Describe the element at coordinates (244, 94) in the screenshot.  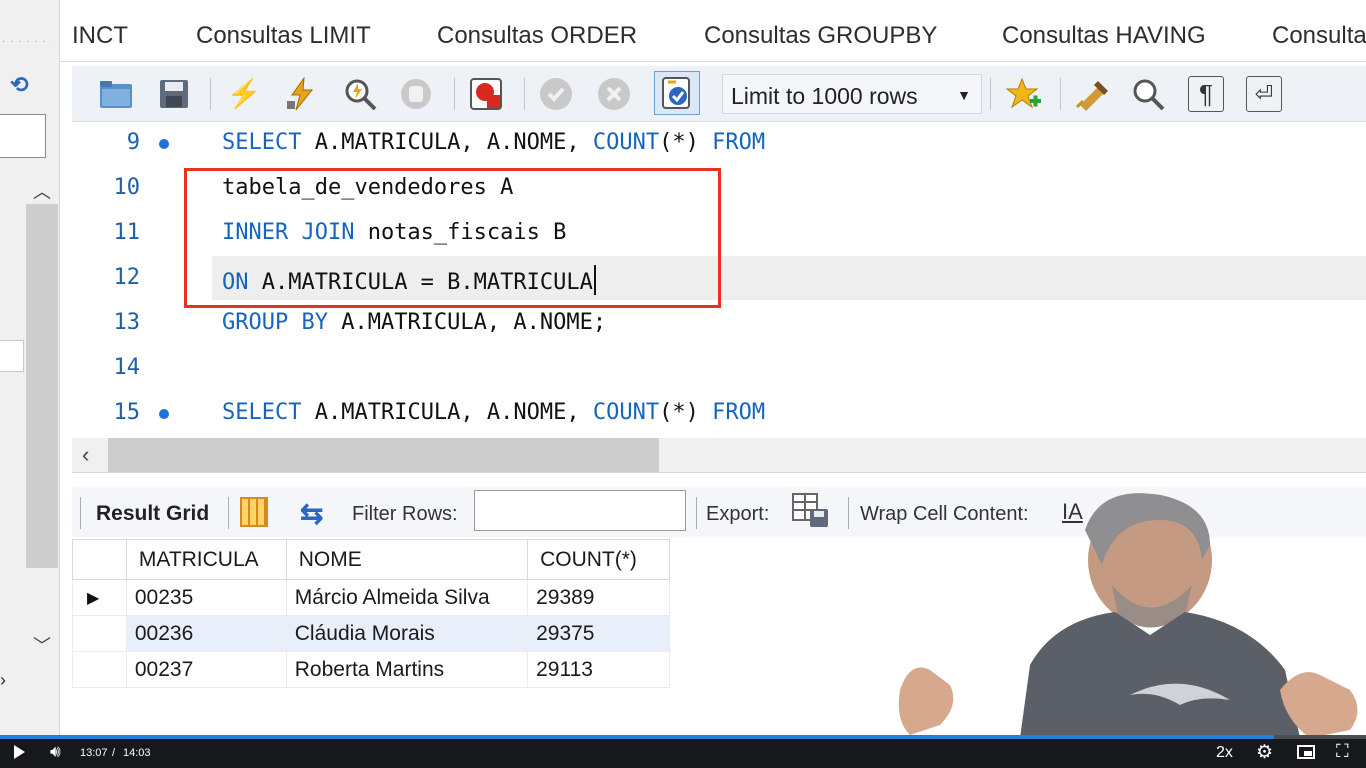
I see `execute-icon: ⚡` at that location.